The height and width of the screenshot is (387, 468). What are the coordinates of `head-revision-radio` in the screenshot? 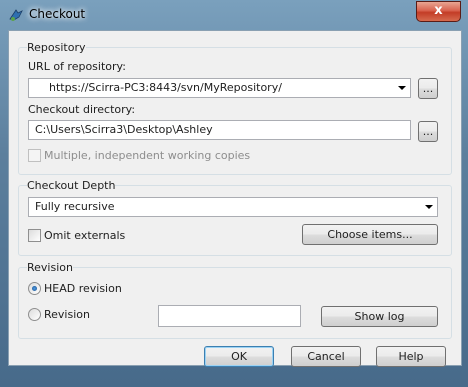 It's located at (34, 288).